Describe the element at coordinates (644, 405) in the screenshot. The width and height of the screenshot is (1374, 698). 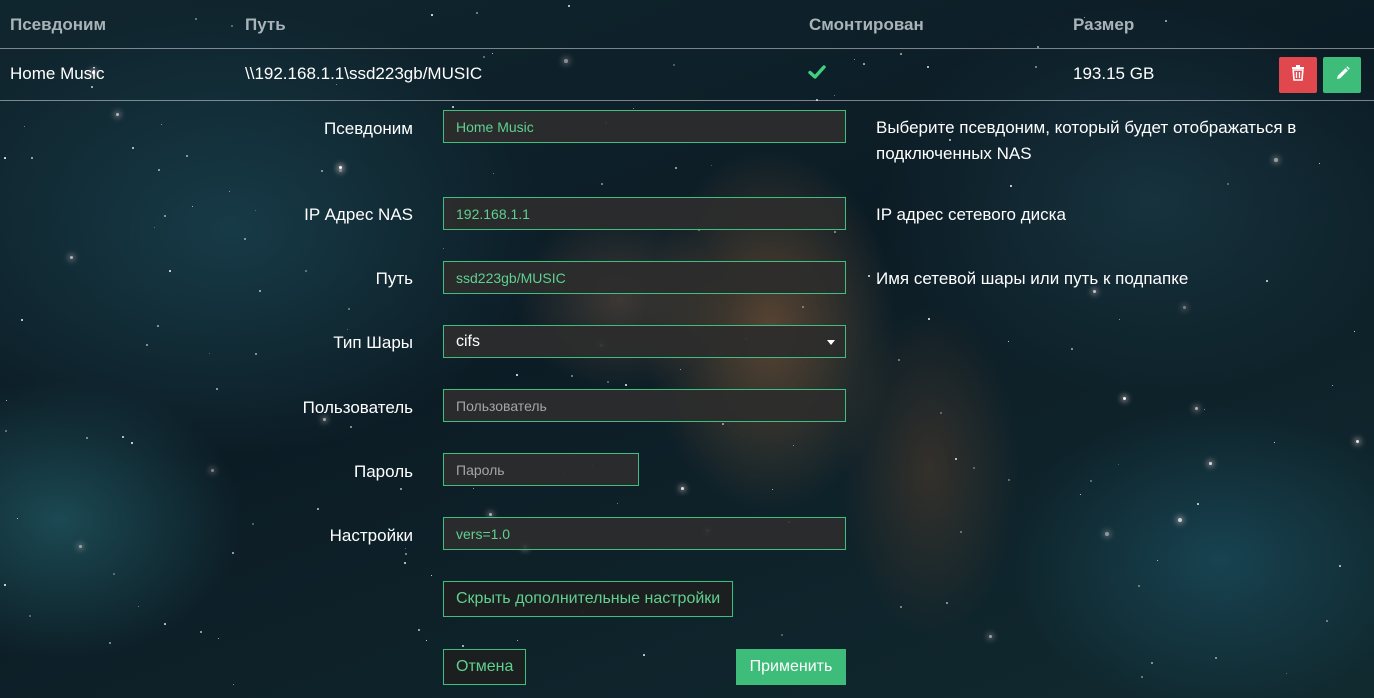
I see `user-input` at that location.